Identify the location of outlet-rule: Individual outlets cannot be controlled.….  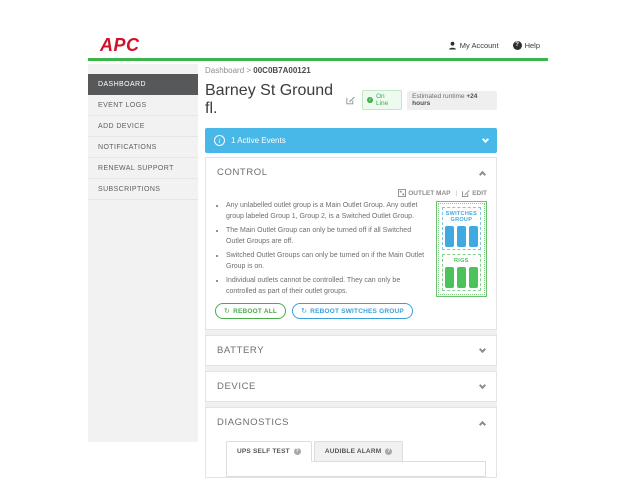
(327, 286).